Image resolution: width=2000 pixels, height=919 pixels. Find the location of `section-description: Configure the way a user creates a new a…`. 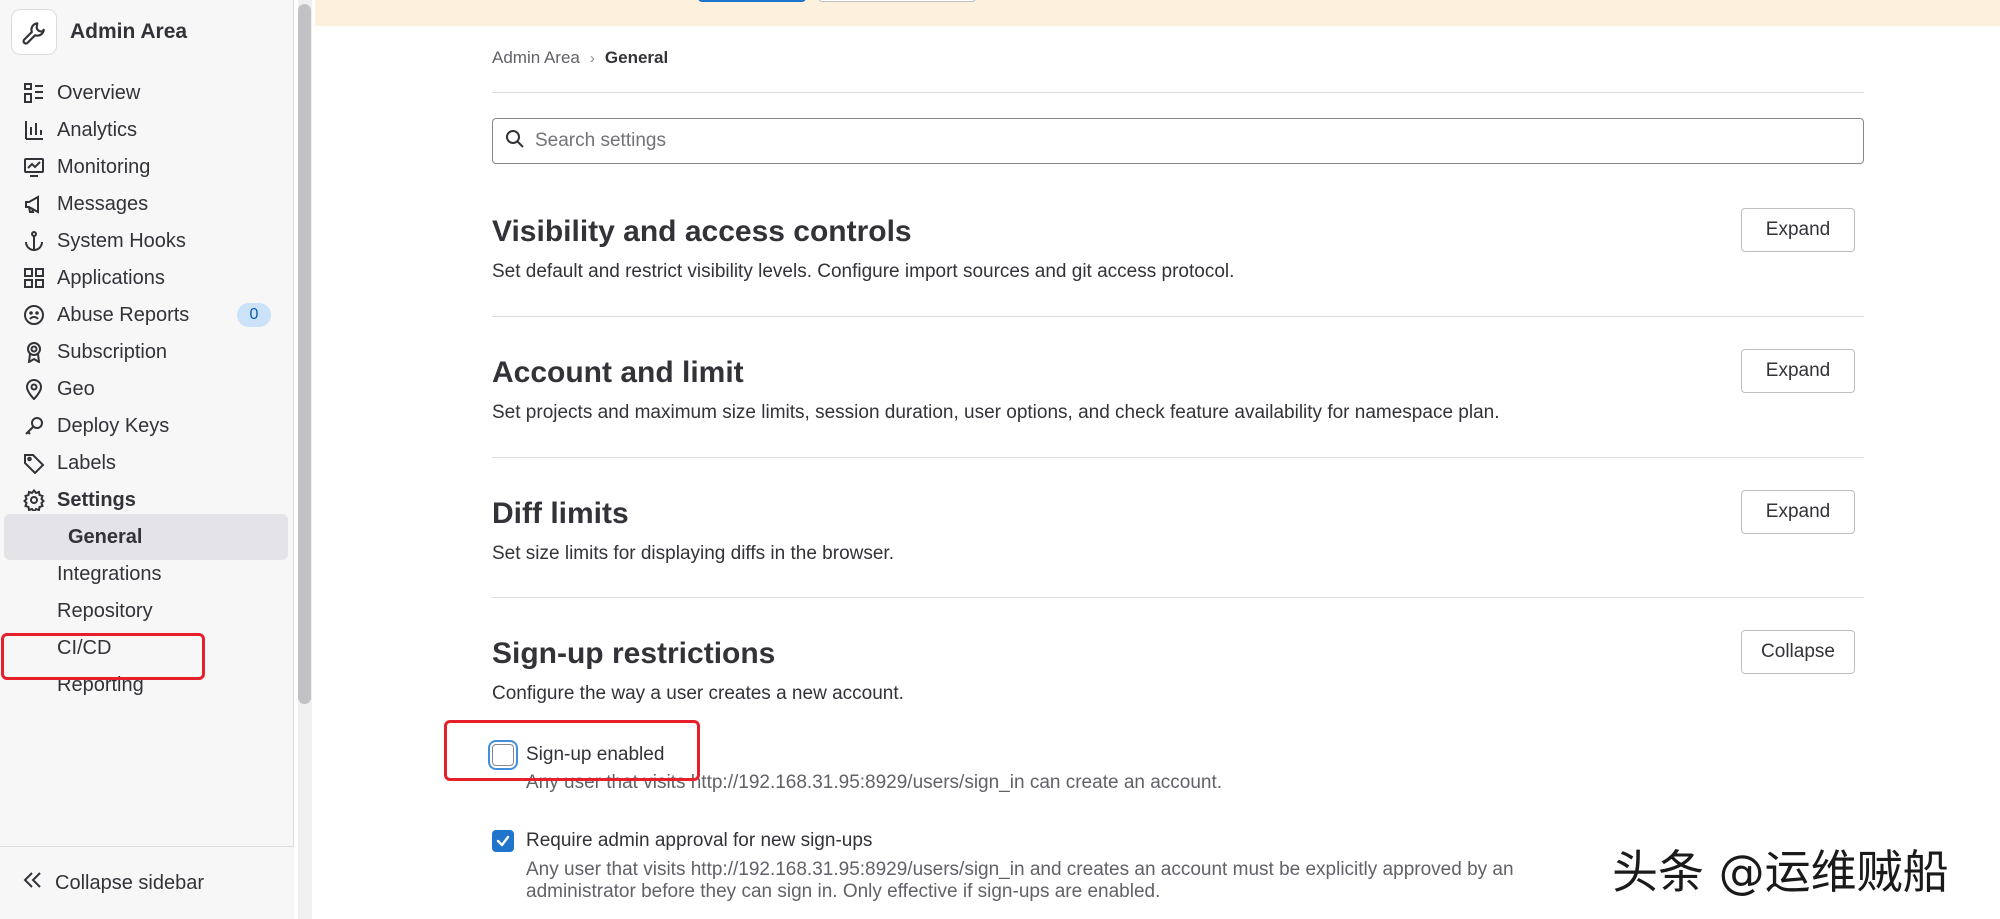

section-description: Configure the way a user creates a new a… is located at coordinates (698, 693).